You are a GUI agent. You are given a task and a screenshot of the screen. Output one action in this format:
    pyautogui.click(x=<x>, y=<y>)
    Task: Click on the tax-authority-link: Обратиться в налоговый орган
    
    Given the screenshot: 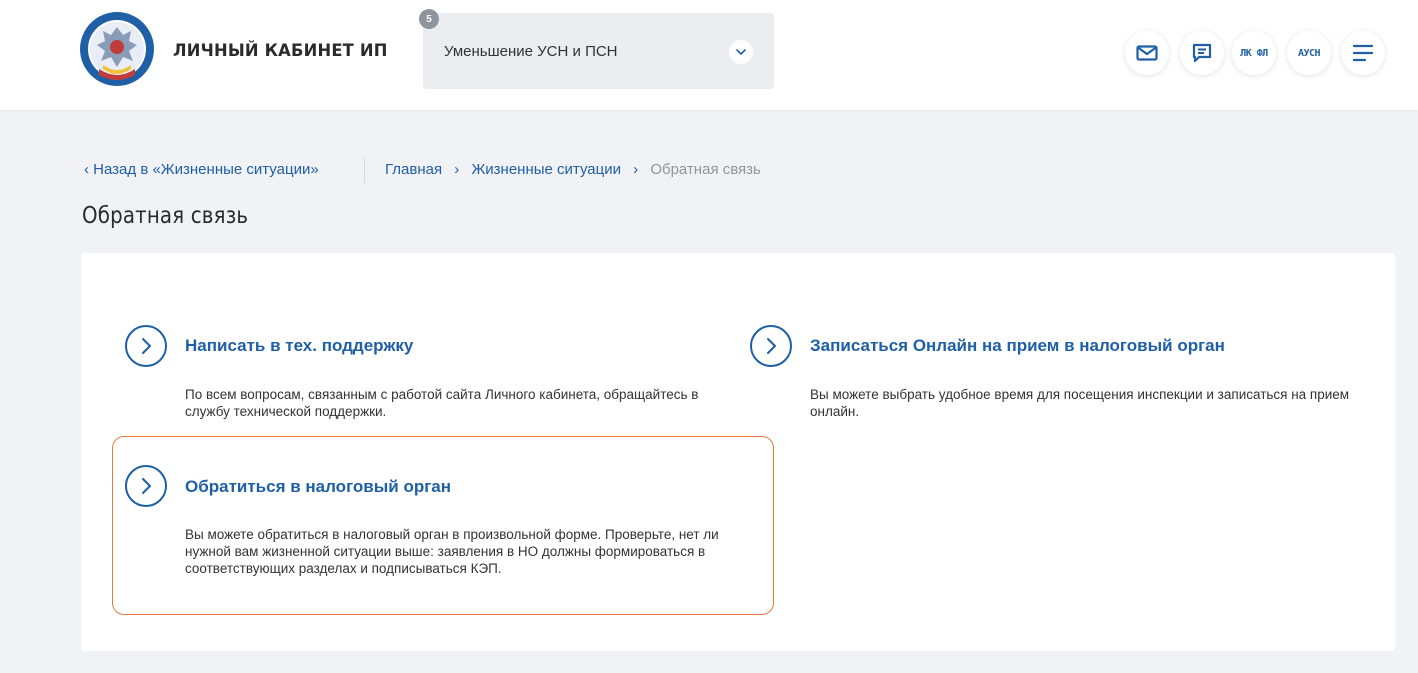 What is the action you would take?
    pyautogui.click(x=318, y=487)
    